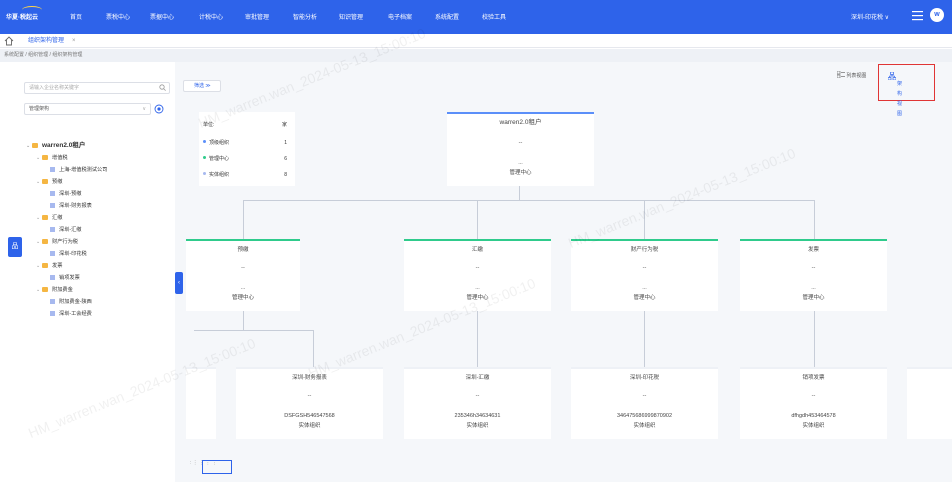  I want to click on nav-item-bills: 票据中心, so click(162, 16).